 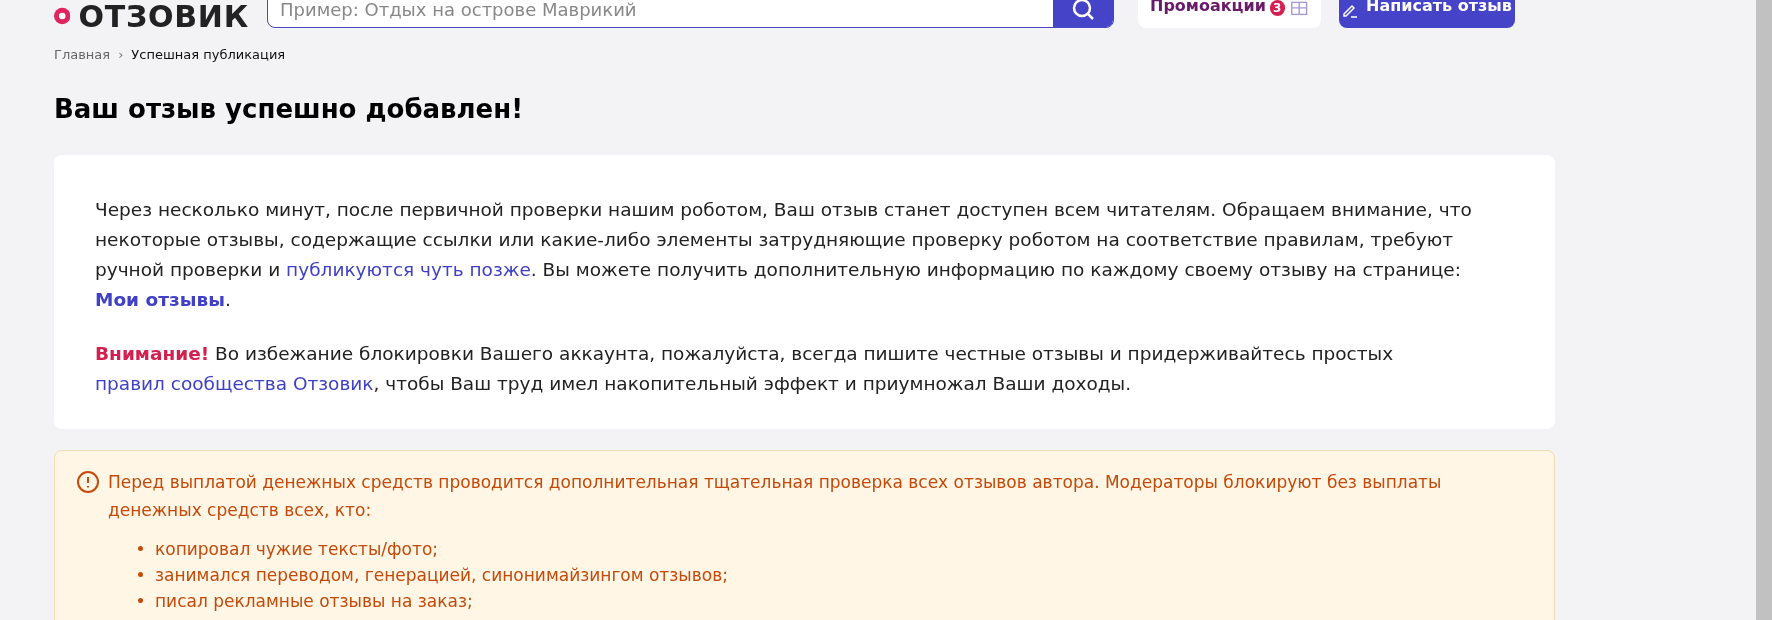 I want to click on breadcrumb-link: Главная, so click(x=82, y=55).